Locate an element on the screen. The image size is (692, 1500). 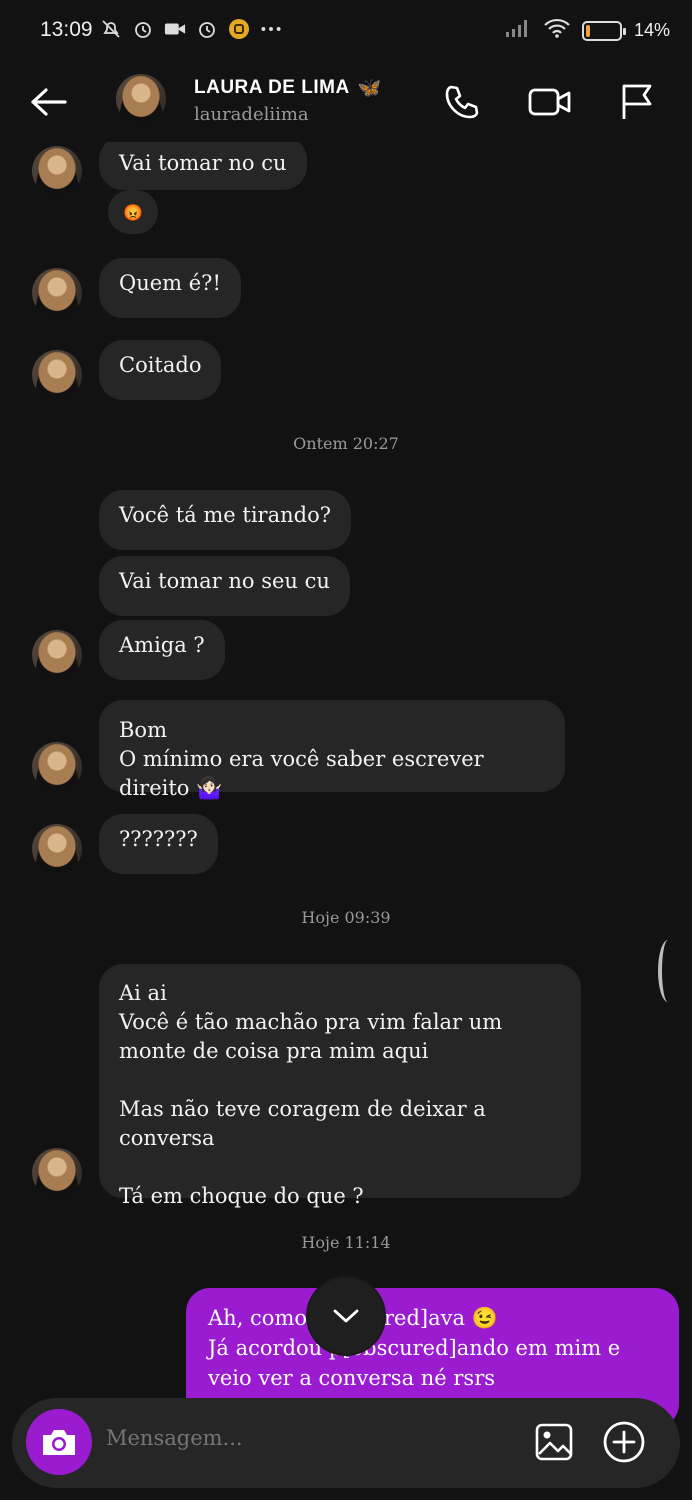
timestamp: Ontem 20:27 is located at coordinates (346, 443).